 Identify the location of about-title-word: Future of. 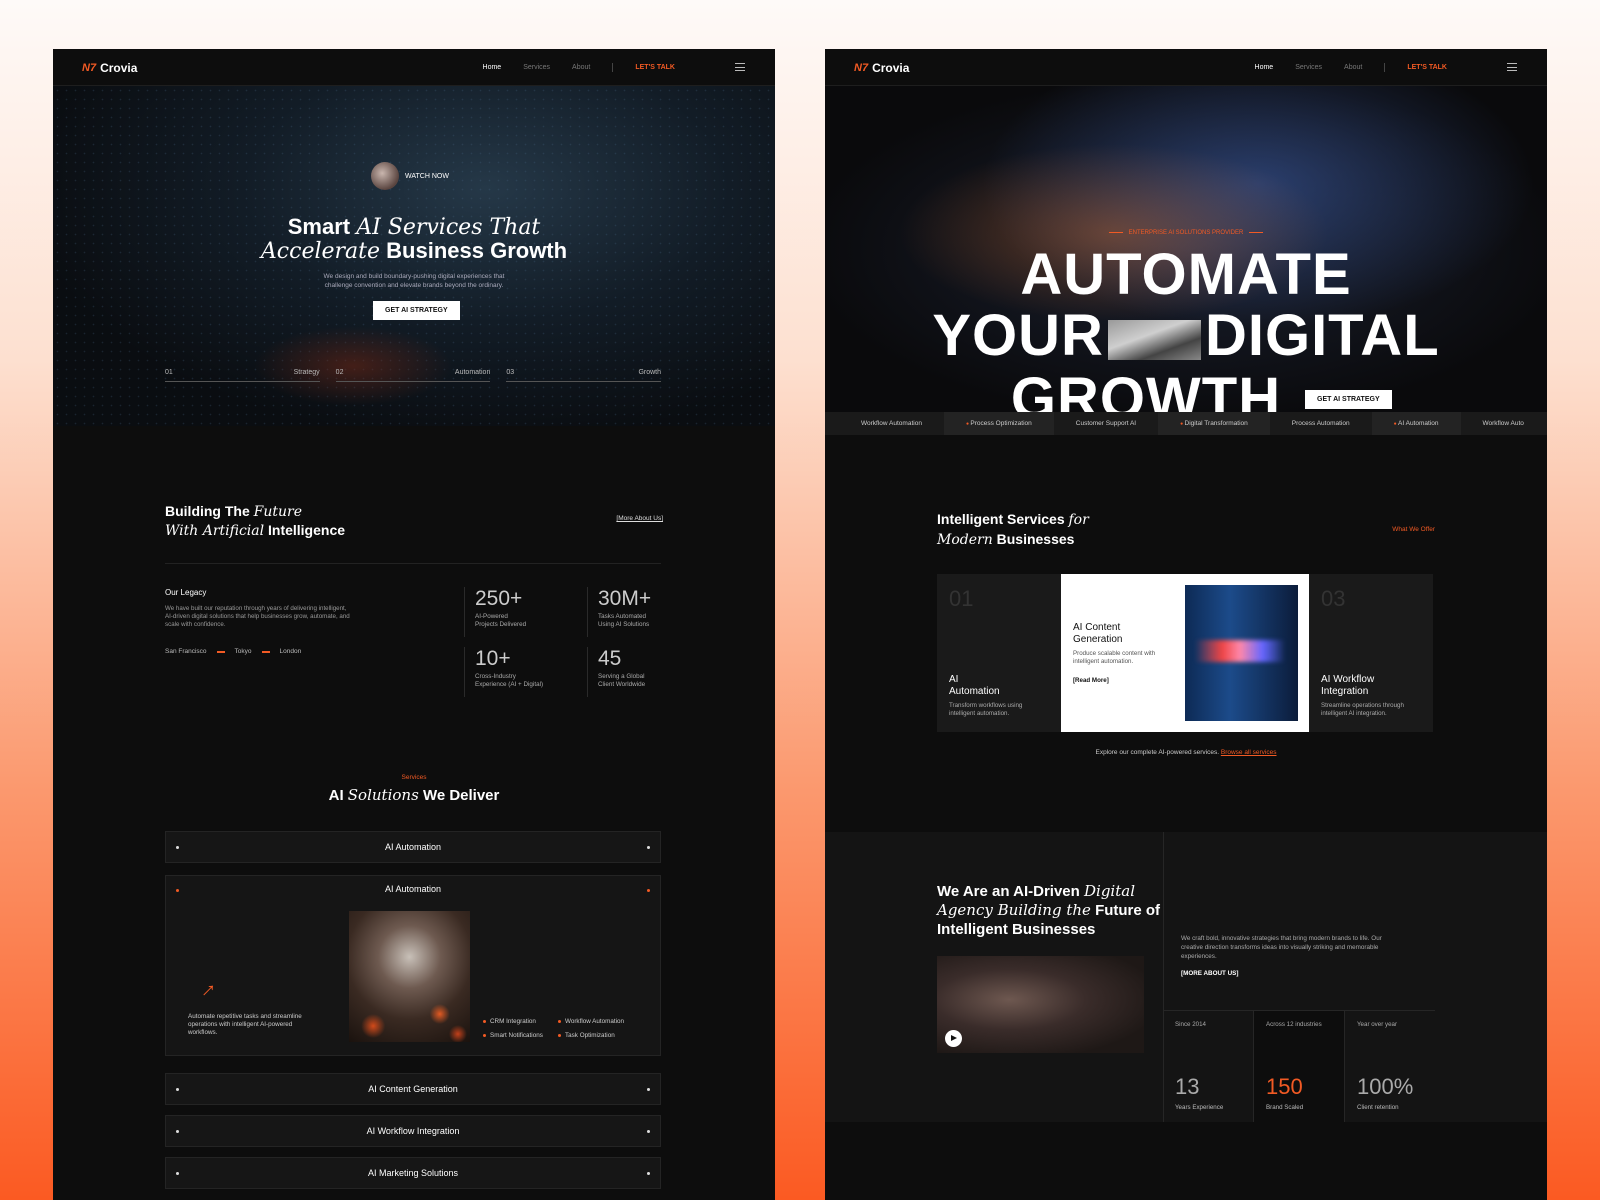
(1128, 910).